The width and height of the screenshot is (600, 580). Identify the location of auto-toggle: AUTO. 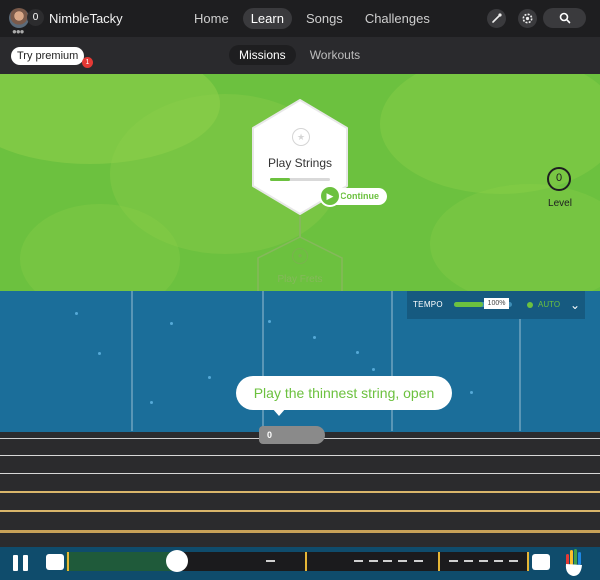
(549, 304).